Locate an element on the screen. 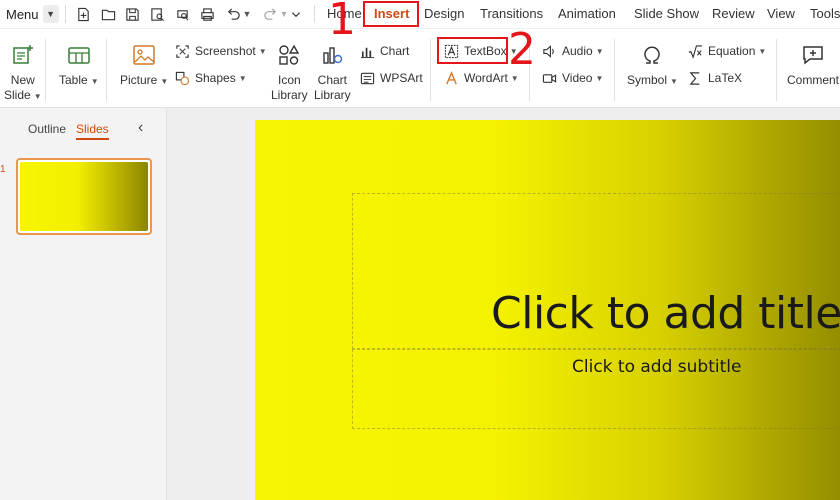  new-slide-button: New Slide ▼ is located at coordinates (23, 73).